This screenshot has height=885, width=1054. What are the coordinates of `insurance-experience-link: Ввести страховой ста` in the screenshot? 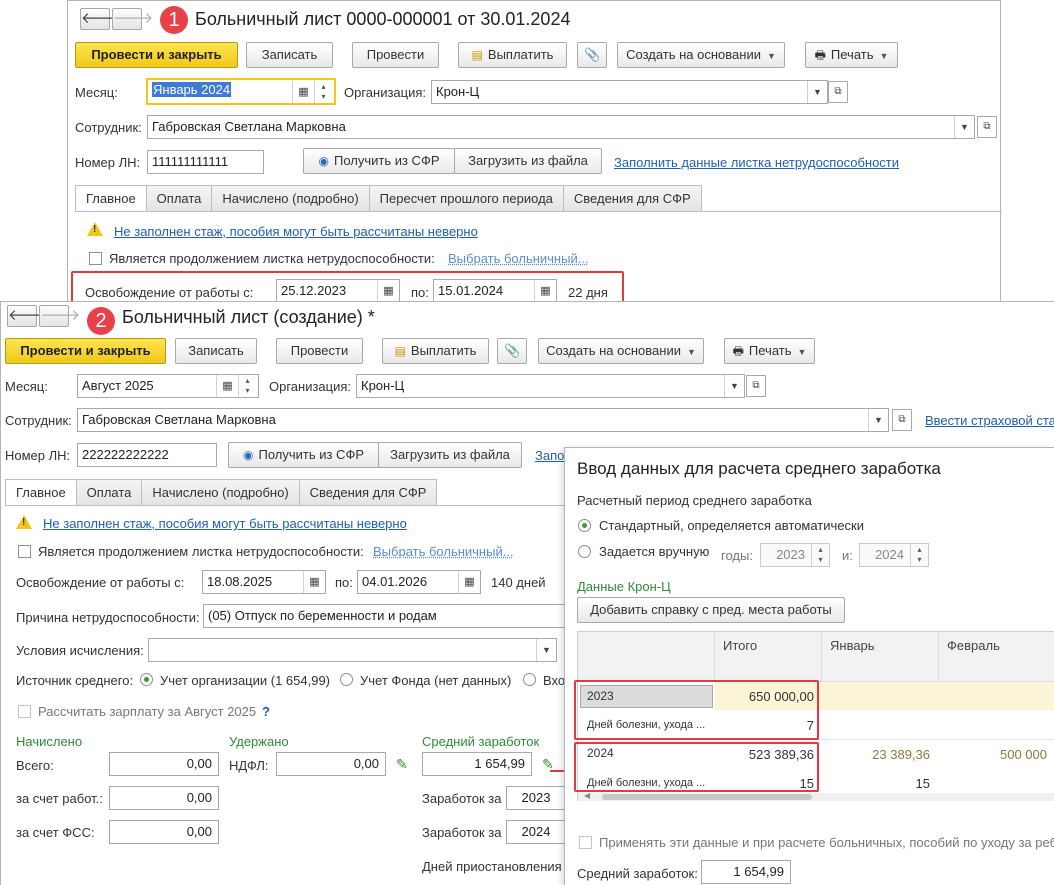 It's located at (989, 420).